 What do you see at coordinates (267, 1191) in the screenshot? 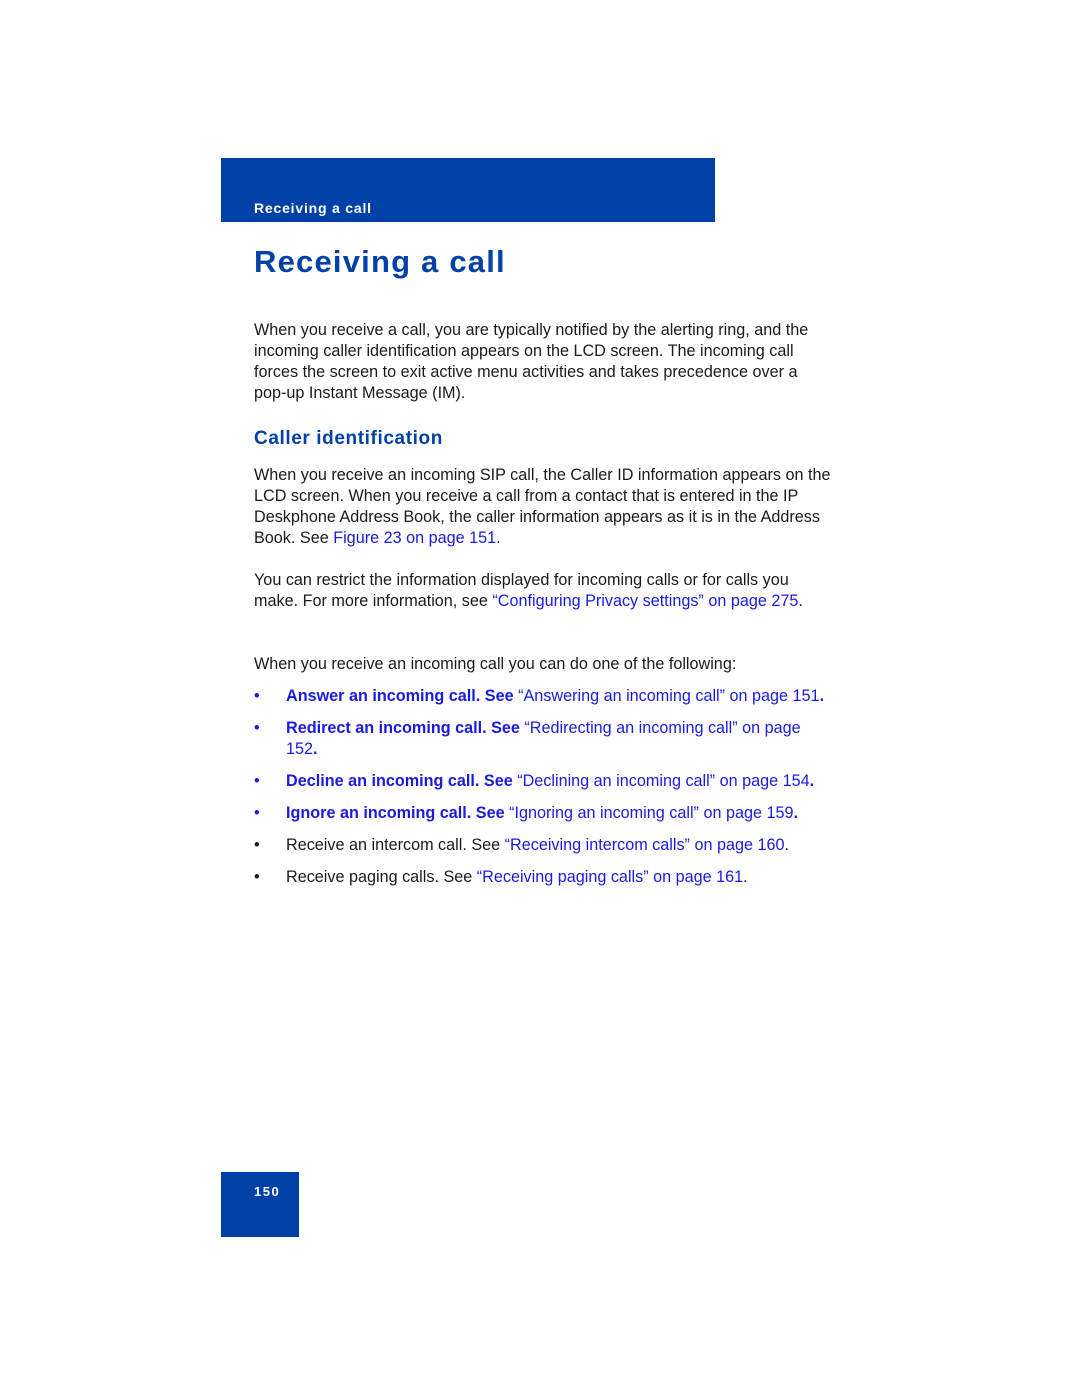
I see `page-number: 150` at bounding box center [267, 1191].